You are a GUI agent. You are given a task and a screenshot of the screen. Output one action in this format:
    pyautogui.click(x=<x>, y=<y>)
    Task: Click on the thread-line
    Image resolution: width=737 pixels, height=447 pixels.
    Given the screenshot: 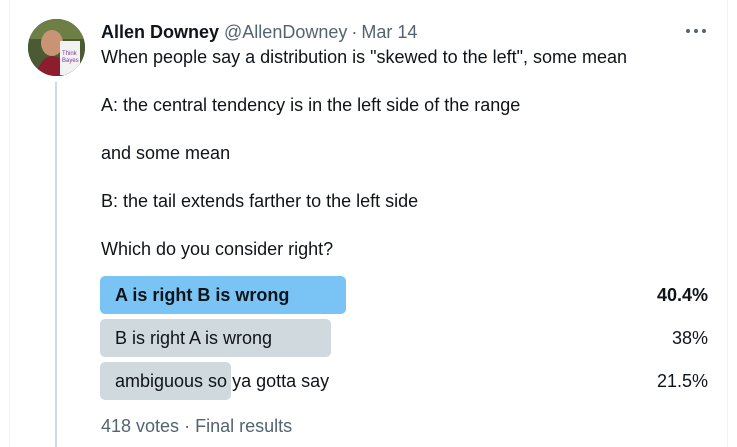 What is the action you would take?
    pyautogui.click(x=56, y=264)
    